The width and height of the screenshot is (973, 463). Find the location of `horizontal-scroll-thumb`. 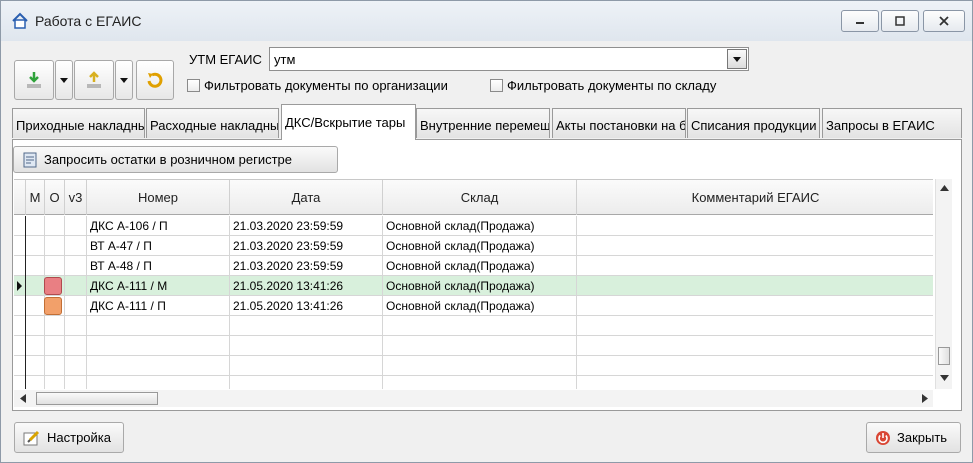

horizontal-scroll-thumb is located at coordinates (97, 398).